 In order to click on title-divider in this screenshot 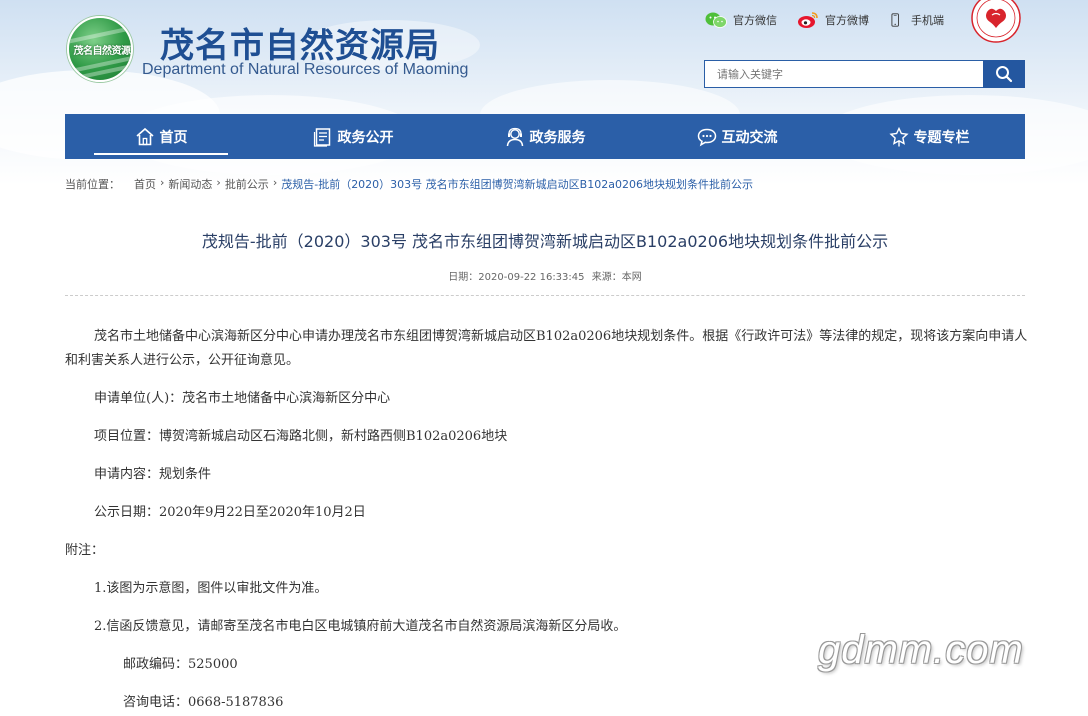, I will do `click(545, 295)`.